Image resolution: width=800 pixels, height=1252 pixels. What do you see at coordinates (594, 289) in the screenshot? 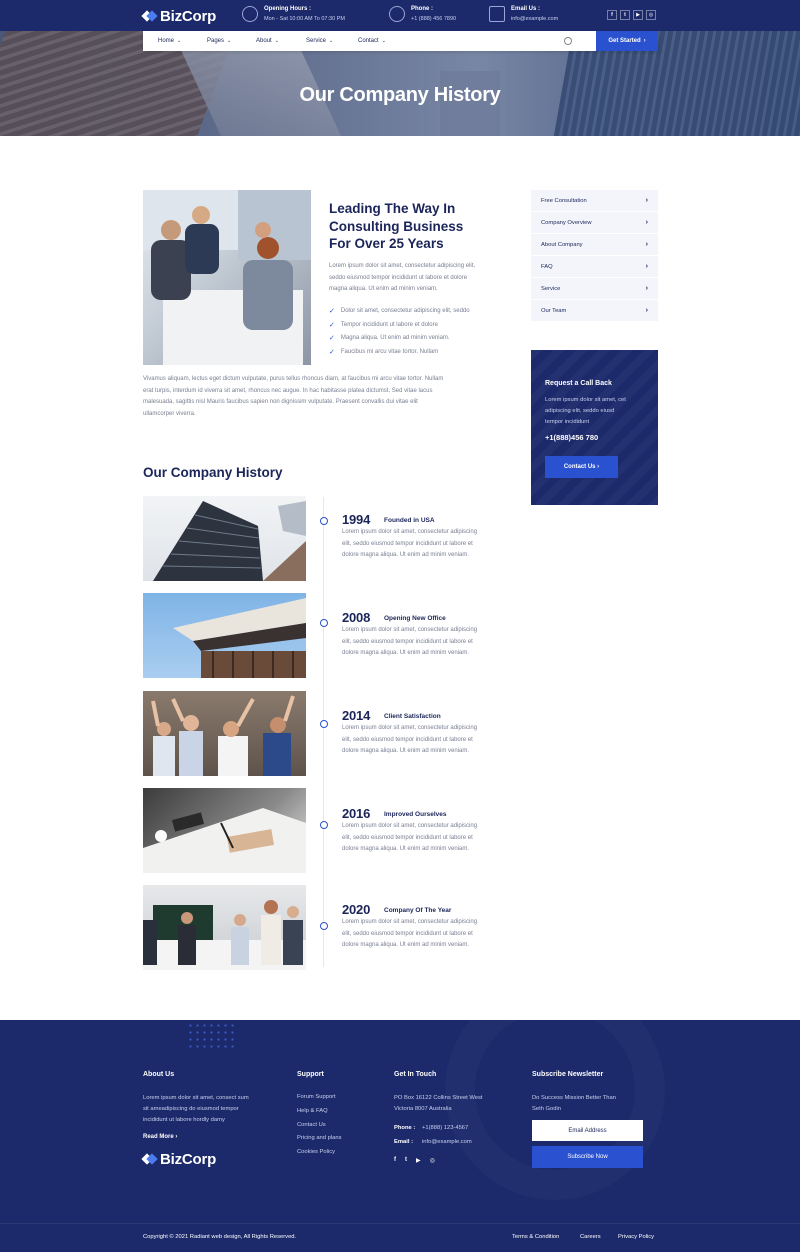
I see `sidebar-item-service: Service ›` at bounding box center [594, 289].